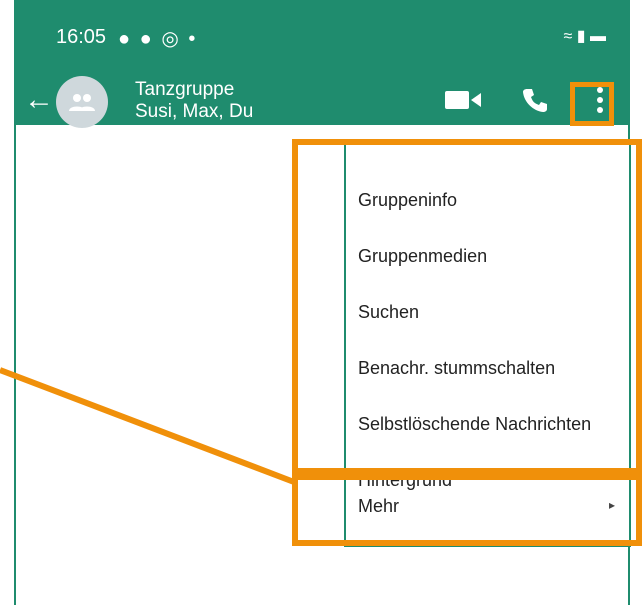 This screenshot has height=605, width=644. What do you see at coordinates (148, 426) in the screenshot?
I see `pointer-line` at bounding box center [148, 426].